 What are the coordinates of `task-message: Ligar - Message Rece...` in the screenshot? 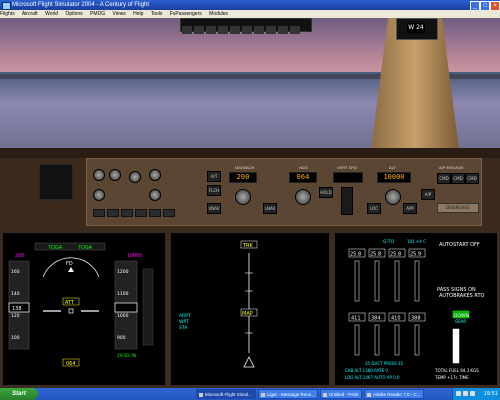 It's located at (288, 394).